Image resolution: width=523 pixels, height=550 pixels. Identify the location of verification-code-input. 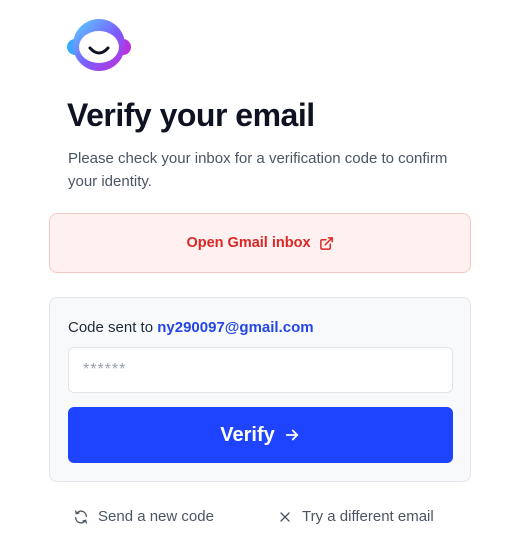
(260, 370).